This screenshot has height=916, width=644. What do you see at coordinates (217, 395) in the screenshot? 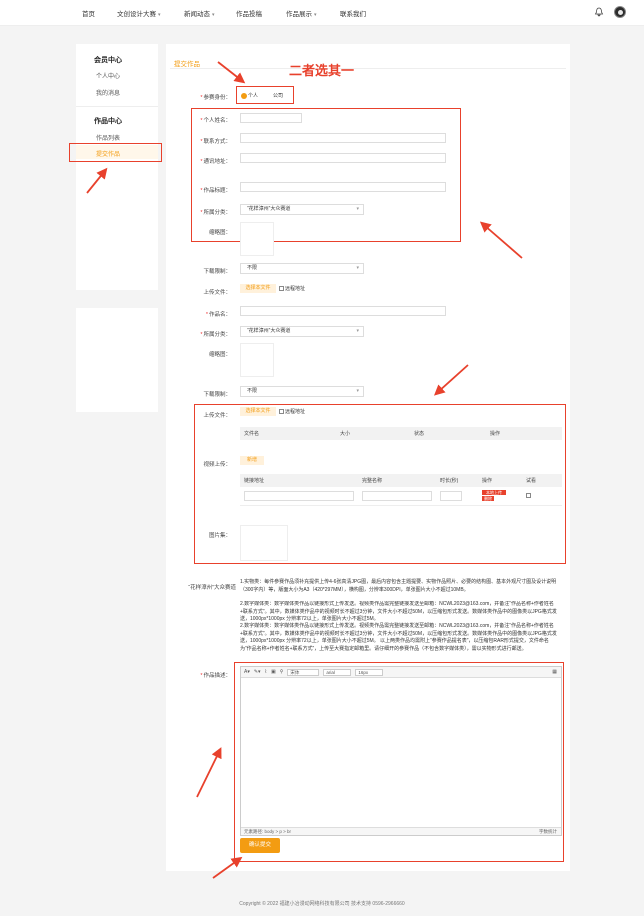
I see `download2-label: 下载限制：` at bounding box center [217, 395].